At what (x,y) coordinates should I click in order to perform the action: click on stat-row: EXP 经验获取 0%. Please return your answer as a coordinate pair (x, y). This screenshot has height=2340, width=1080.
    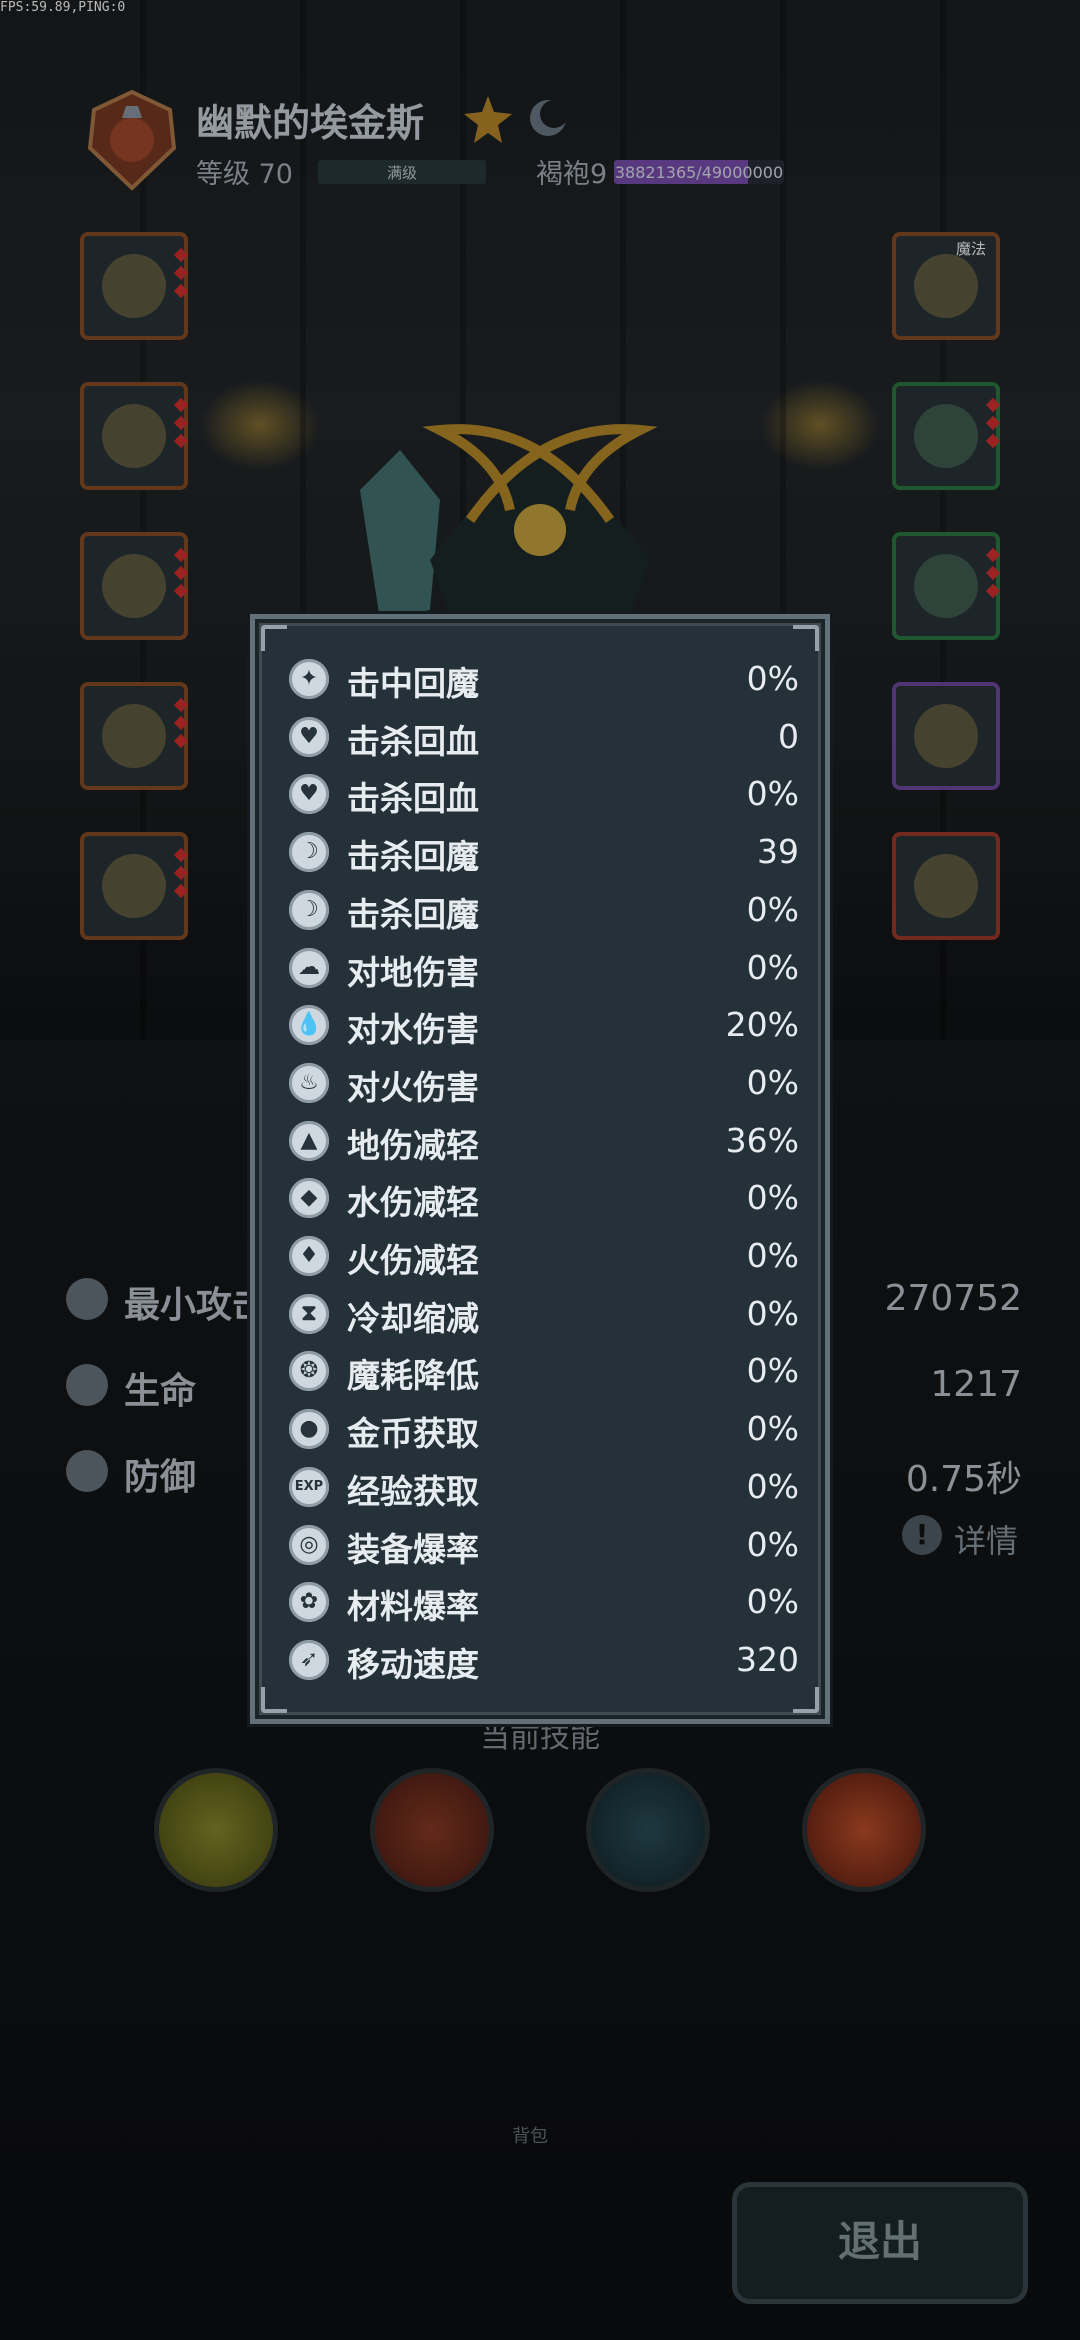
    Looking at the image, I should click on (544, 1490).